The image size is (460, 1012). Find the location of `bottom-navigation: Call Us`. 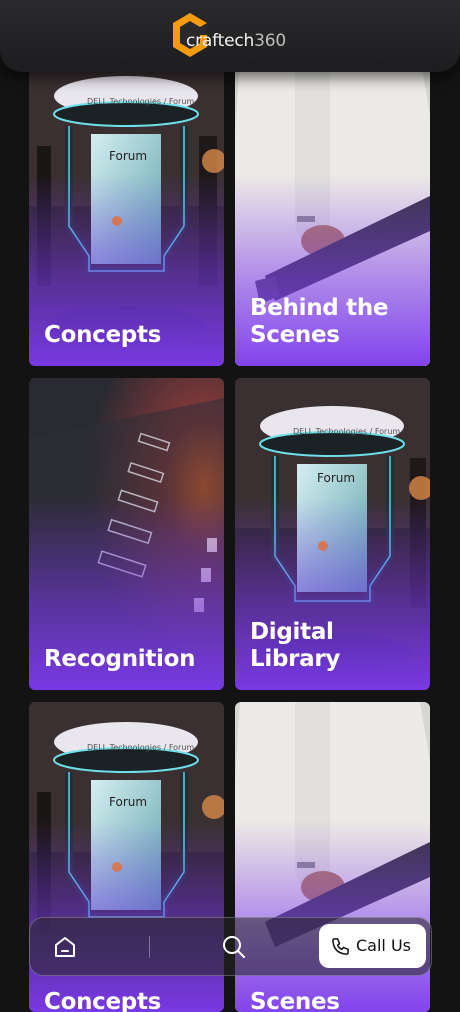

bottom-navigation: Call Us is located at coordinates (230, 946).